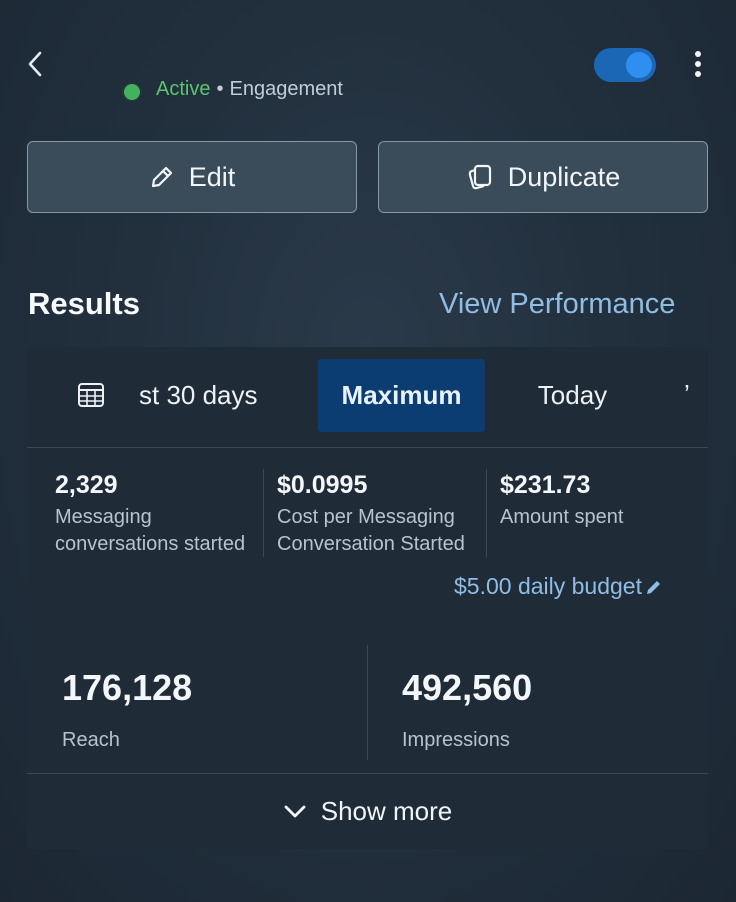 The height and width of the screenshot is (902, 736). Describe the element at coordinates (456, 740) in the screenshot. I see `impressions-label: Impressions` at that location.